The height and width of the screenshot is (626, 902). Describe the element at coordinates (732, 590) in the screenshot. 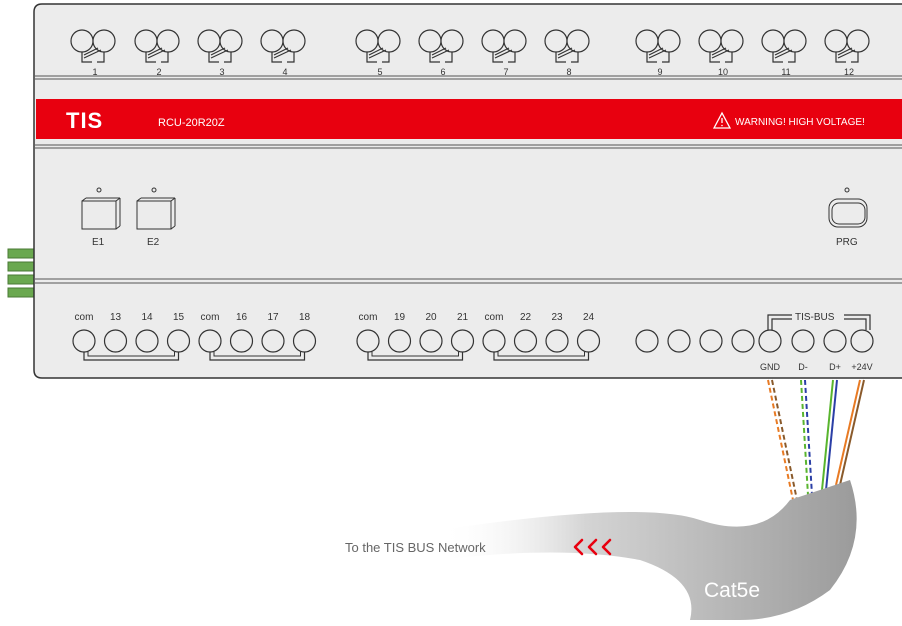

I see `cable-label: Cat5e` at that location.